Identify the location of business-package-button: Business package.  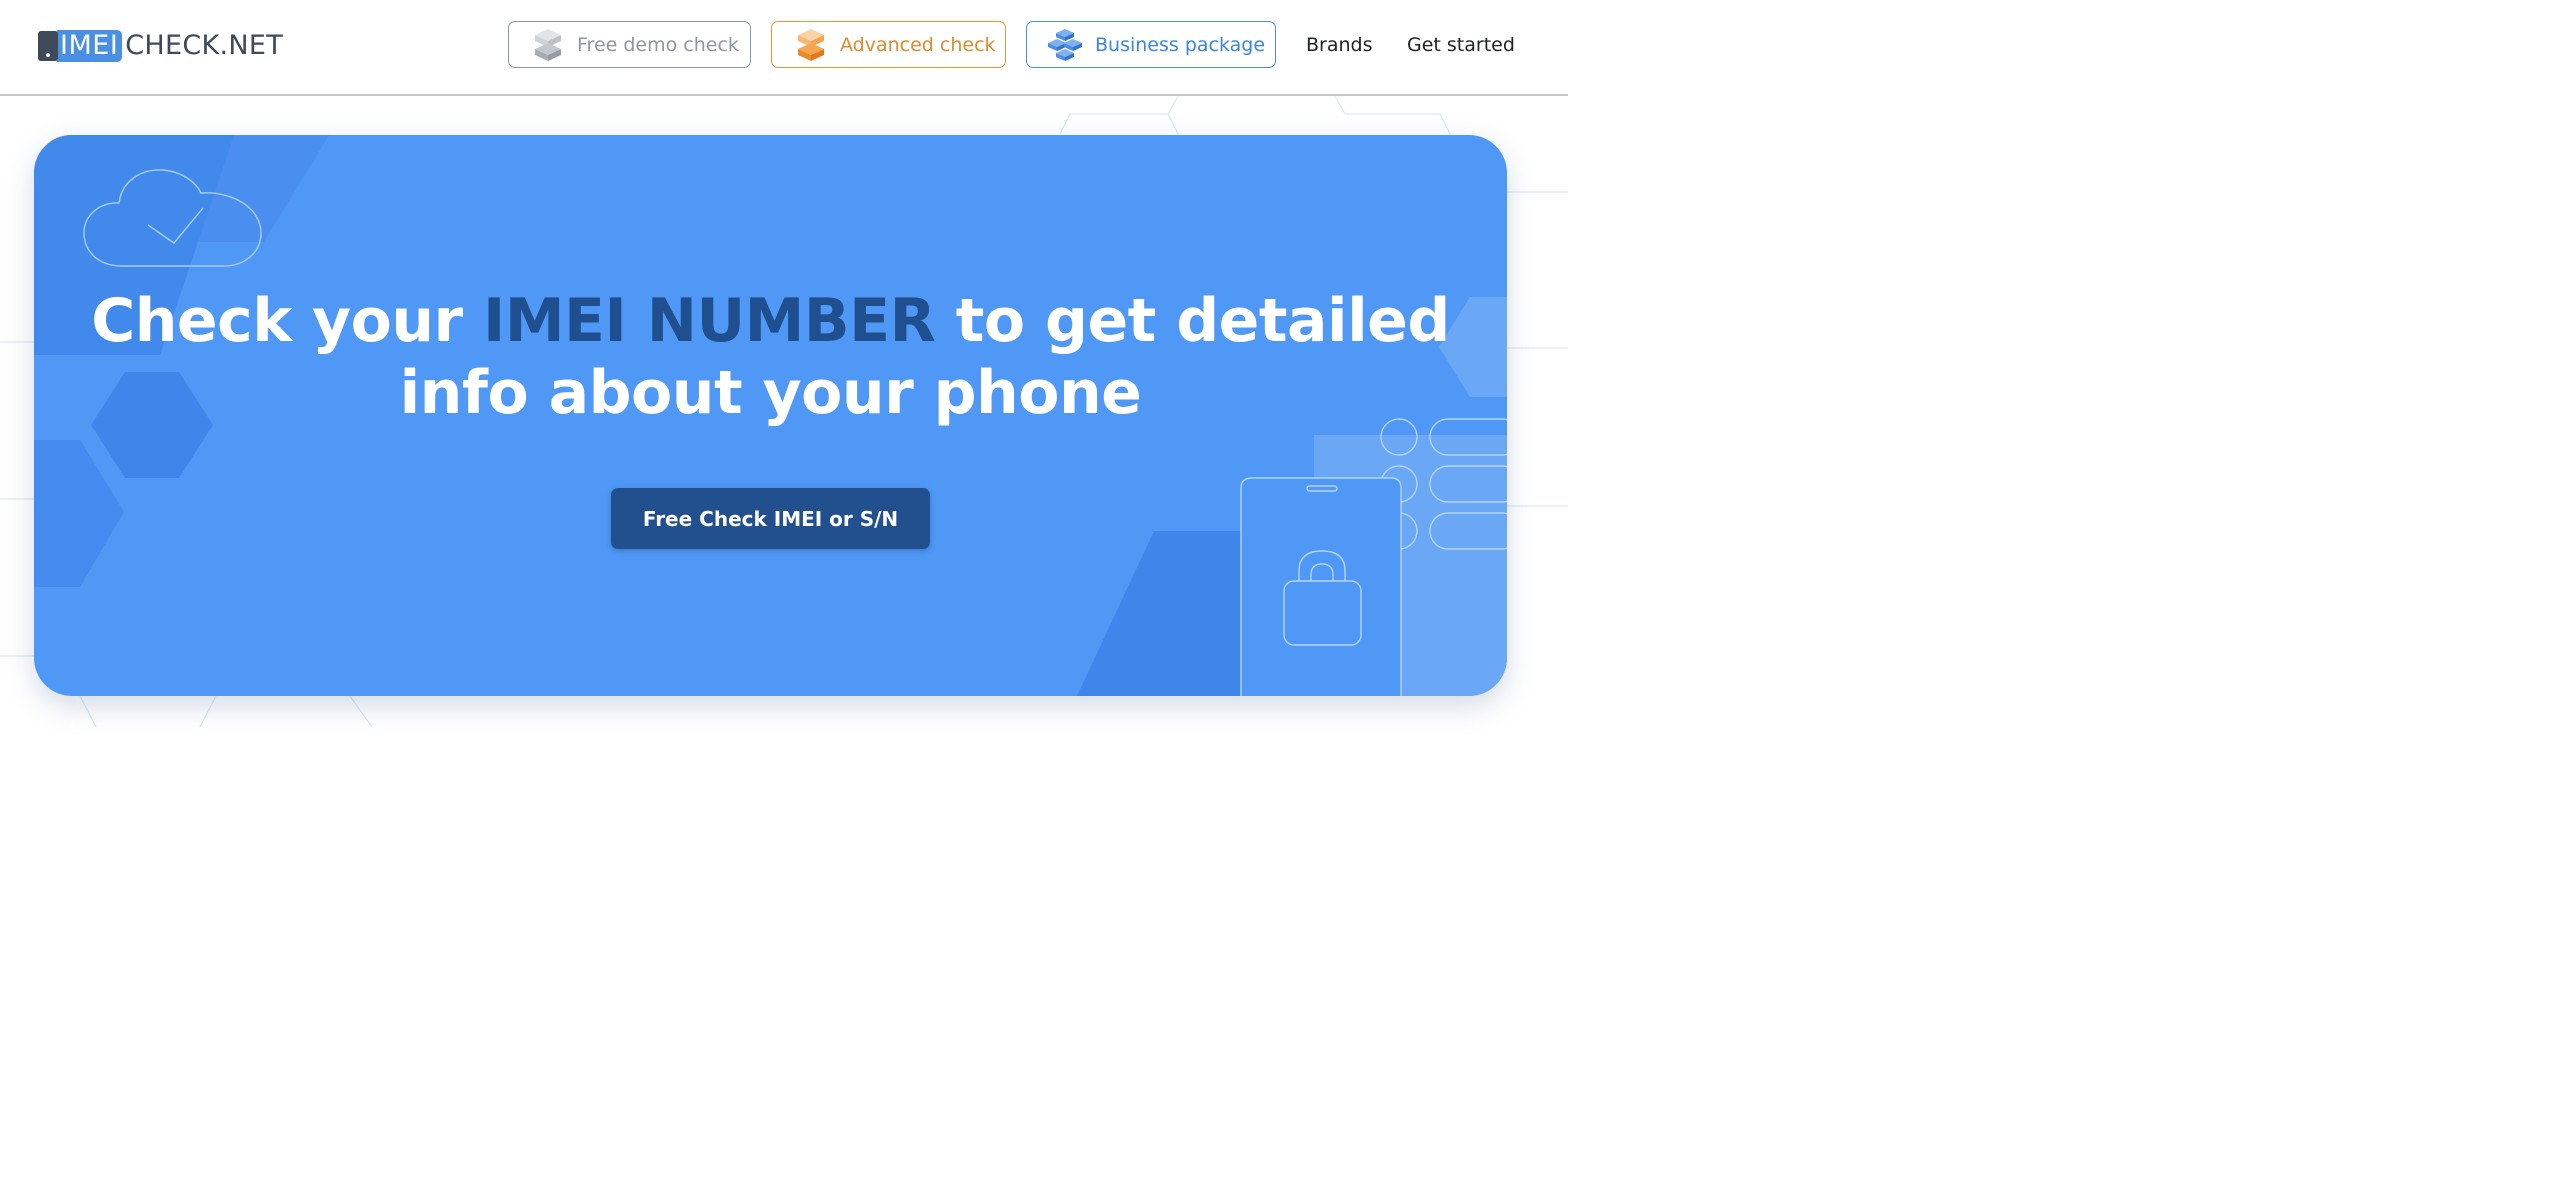
(1151, 44).